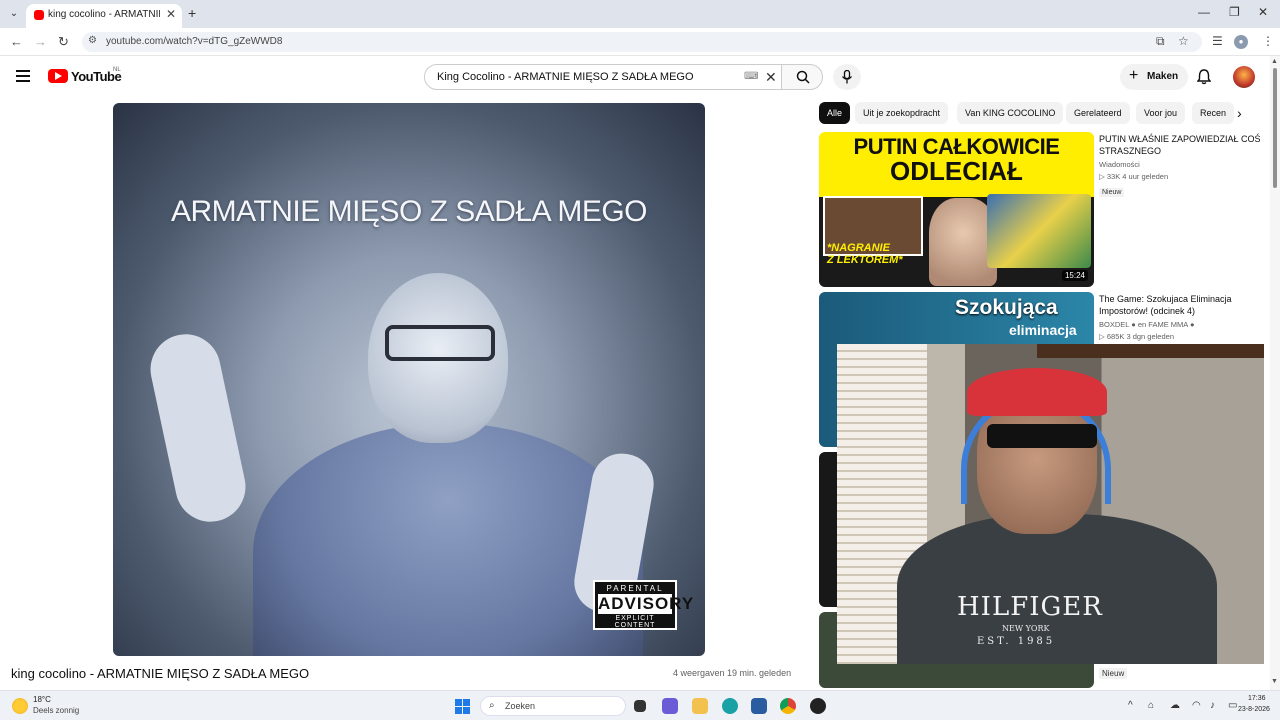 The image size is (1280, 720). What do you see at coordinates (1274, 681) in the screenshot?
I see `scroll-down-icon: ▼` at bounding box center [1274, 681].